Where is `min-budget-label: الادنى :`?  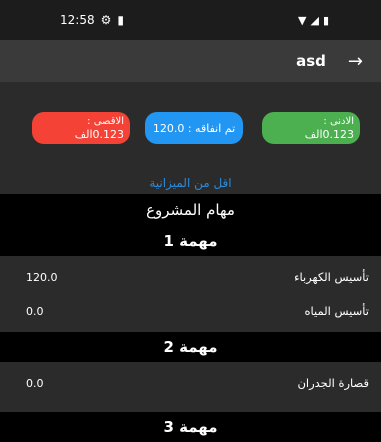
min-budget-label: الادنى : is located at coordinates (338, 121).